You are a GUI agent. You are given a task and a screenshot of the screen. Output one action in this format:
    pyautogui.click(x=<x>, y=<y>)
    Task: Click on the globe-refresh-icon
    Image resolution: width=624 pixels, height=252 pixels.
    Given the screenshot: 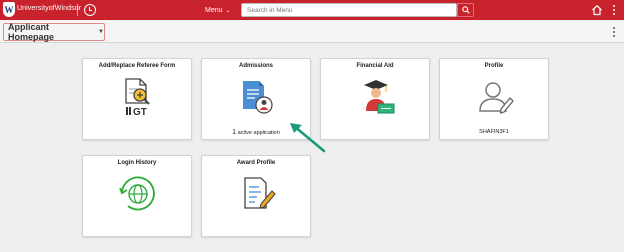 What is the action you would take?
    pyautogui.click(x=137, y=193)
    